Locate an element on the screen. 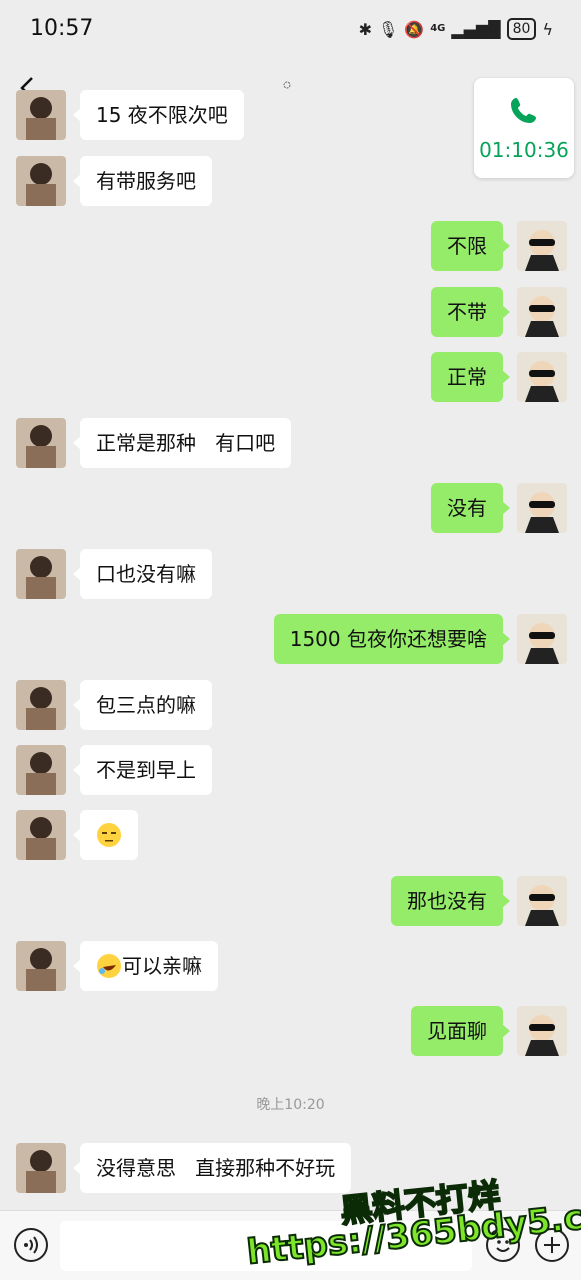  message-bubble: 有带服务吧 is located at coordinates (142, 181).